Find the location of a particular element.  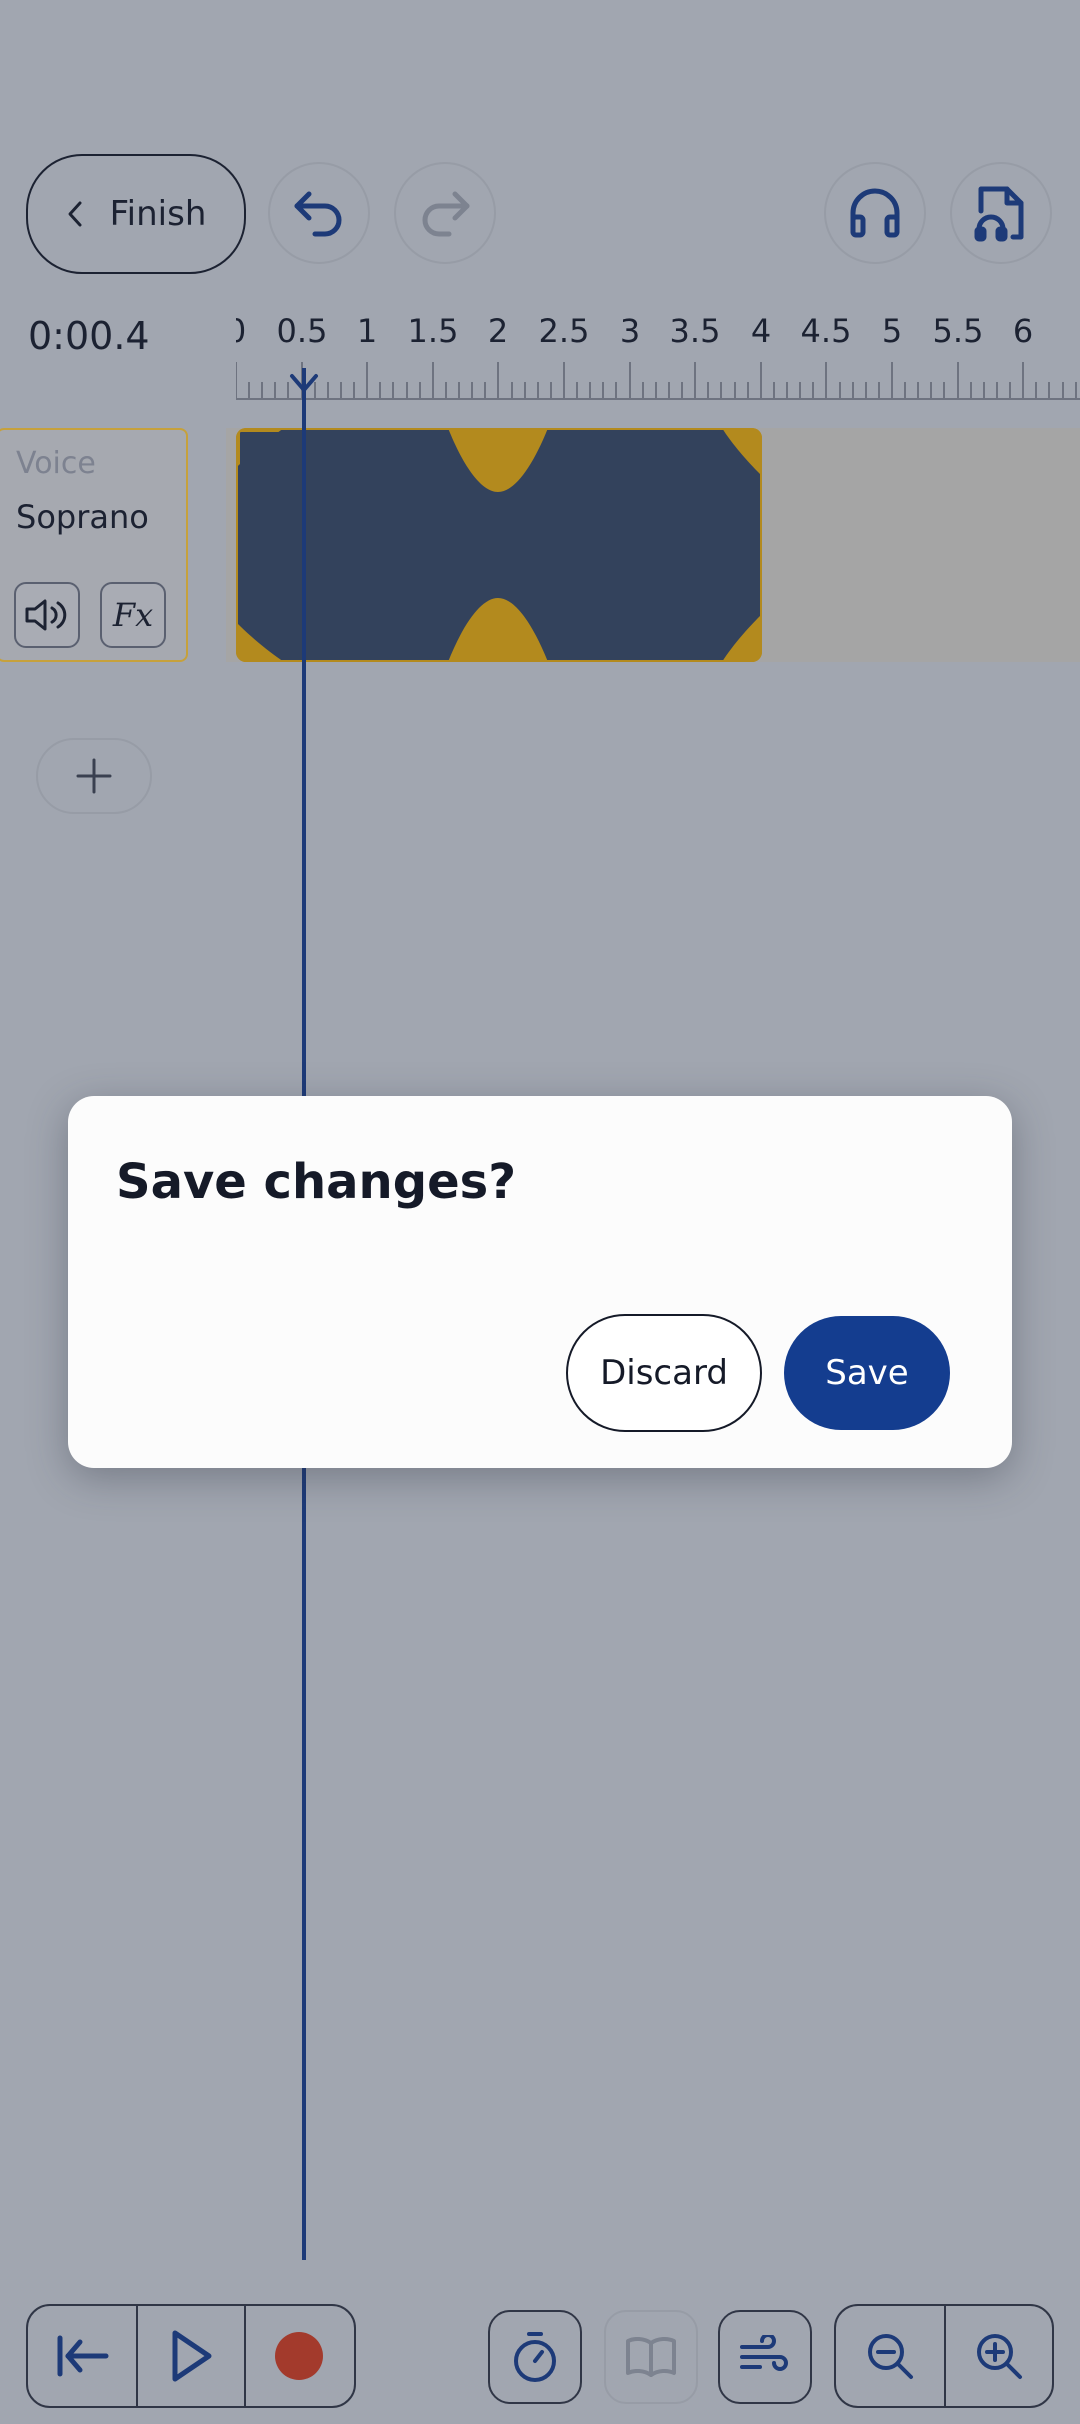

record-button is located at coordinates (298, 2356).